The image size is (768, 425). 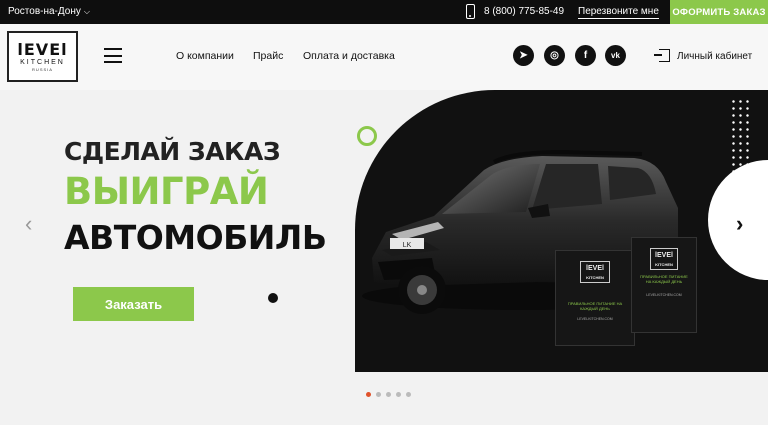 I want to click on place-order-button: ОФОРМИТЬ ЗАКАЗ, so click(x=719, y=12).